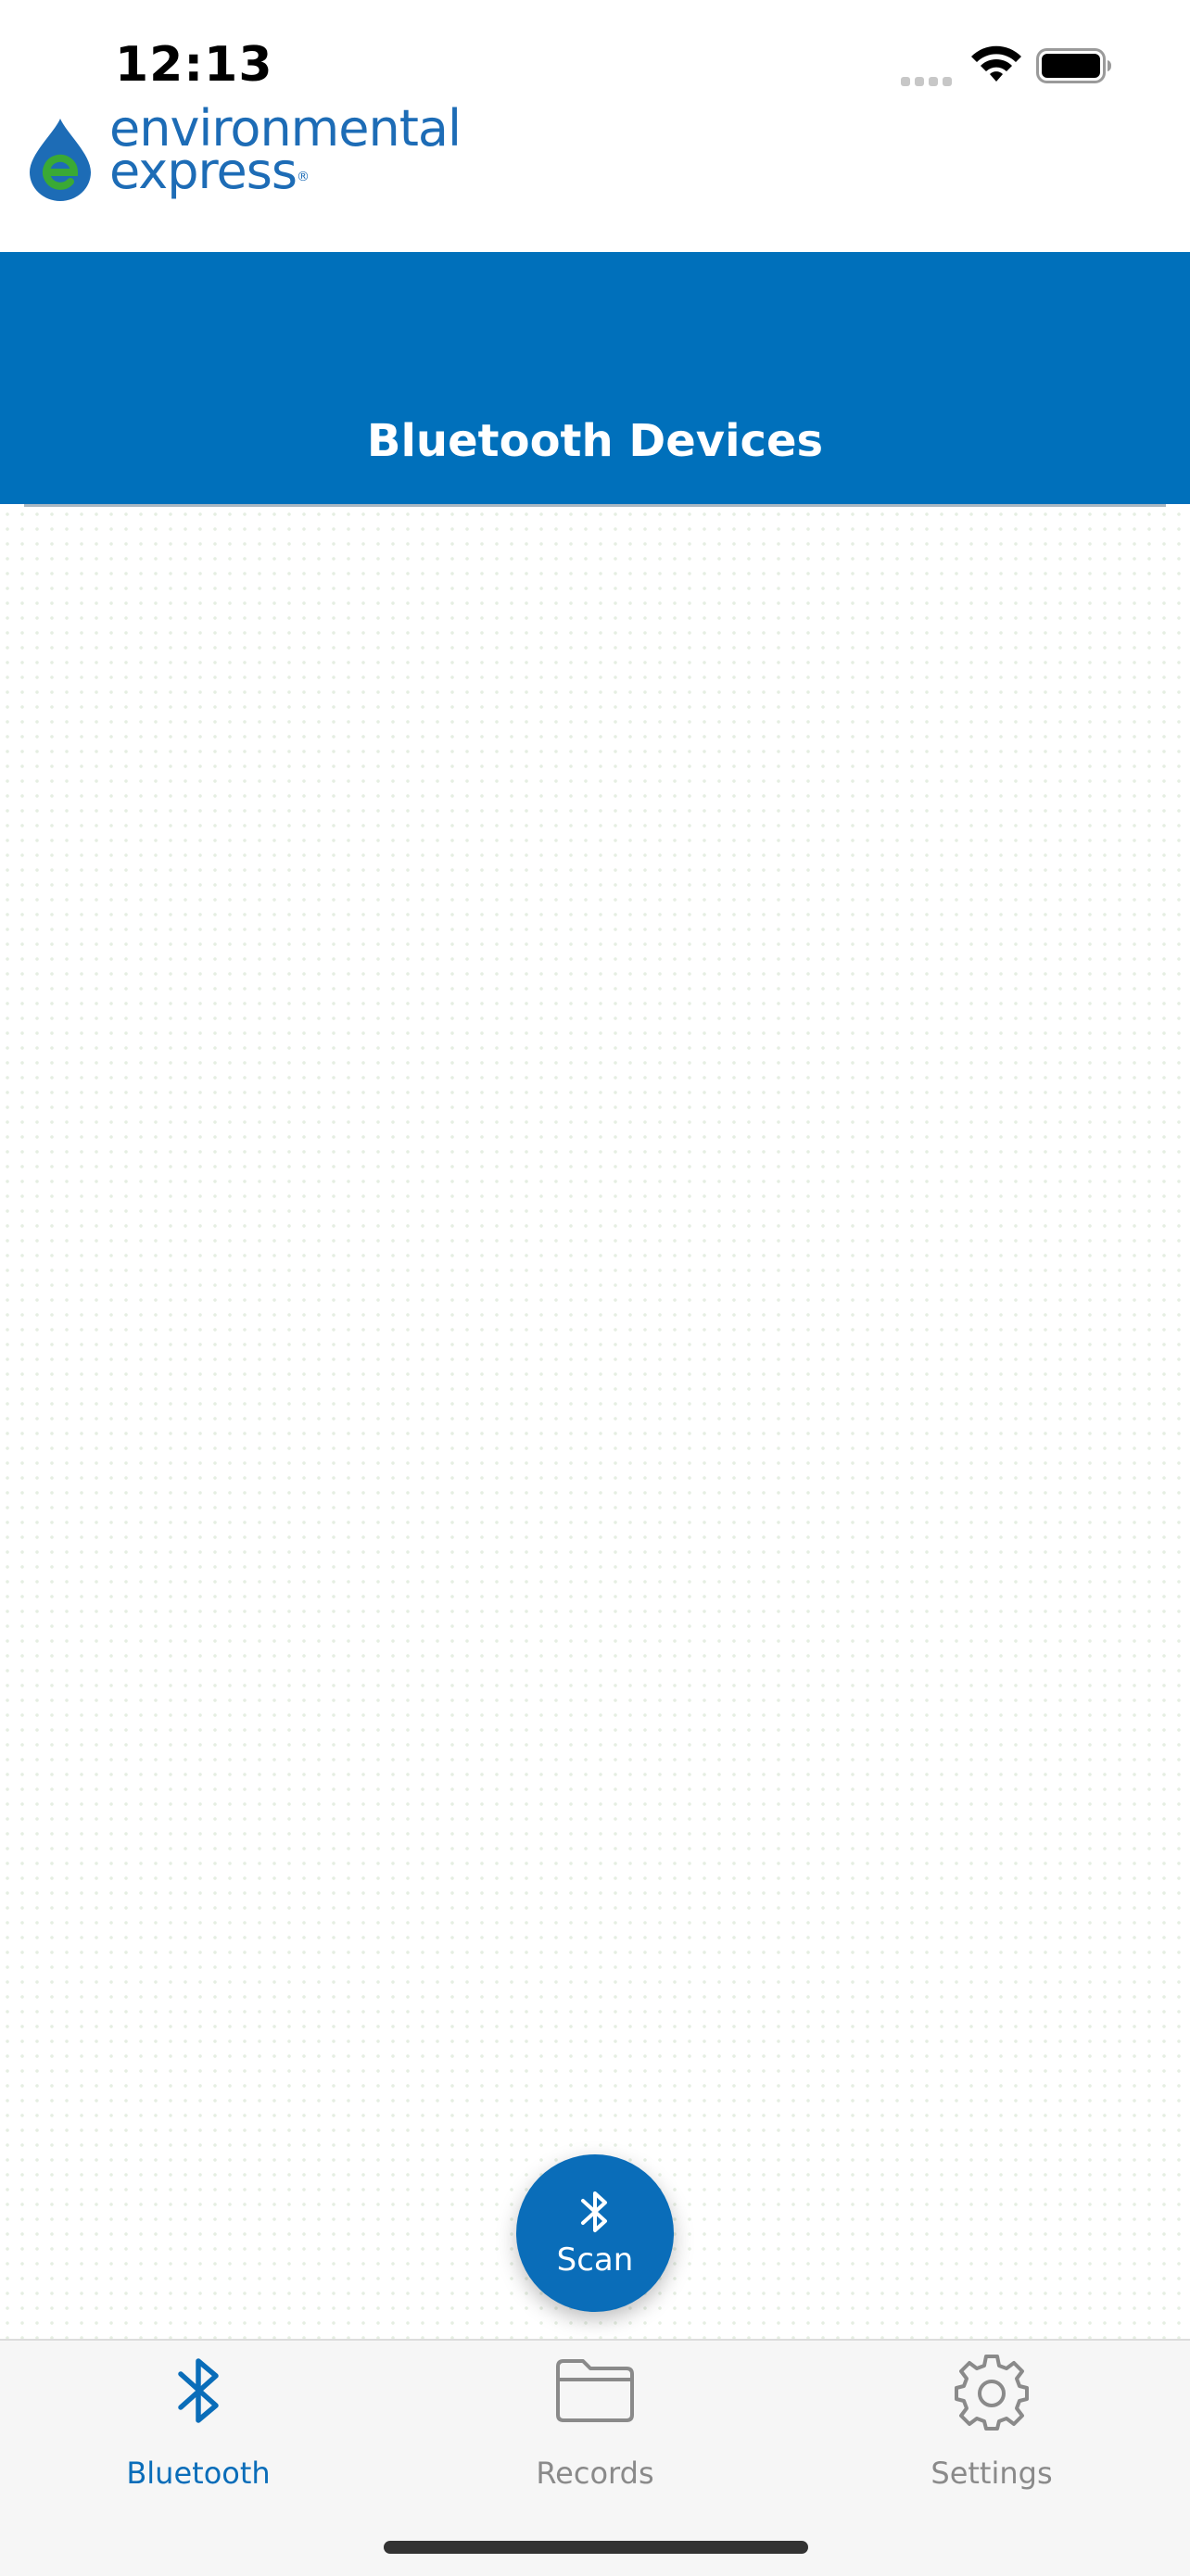  I want to click on scan-button: Scan, so click(595, 2233).